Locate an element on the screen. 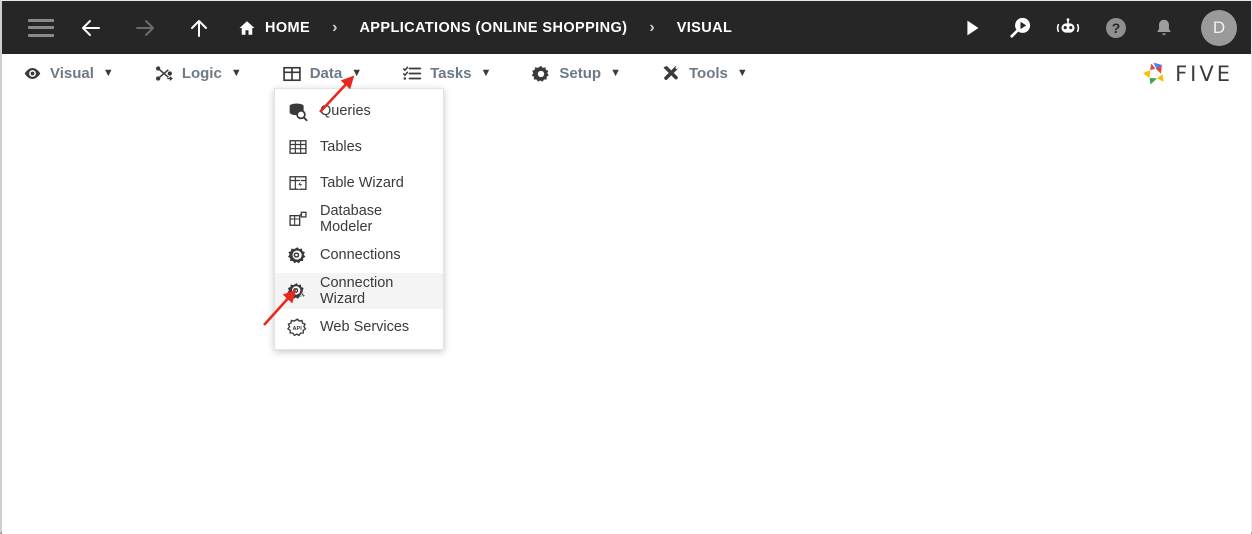 The height and width of the screenshot is (534, 1252). hamburger-icon is located at coordinates (41, 27).